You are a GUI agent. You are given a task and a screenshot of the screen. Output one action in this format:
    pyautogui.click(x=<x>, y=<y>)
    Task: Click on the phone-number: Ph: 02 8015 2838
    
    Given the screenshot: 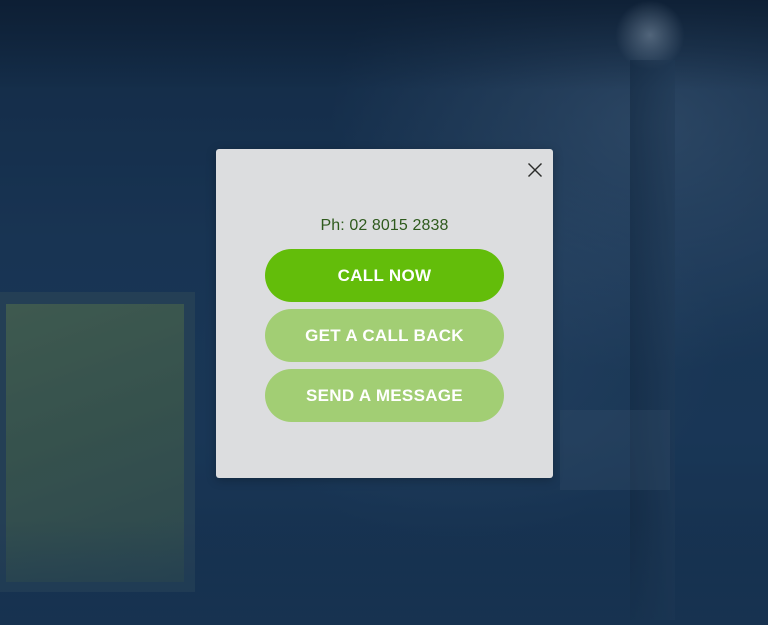 What is the action you would take?
    pyautogui.click(x=384, y=225)
    